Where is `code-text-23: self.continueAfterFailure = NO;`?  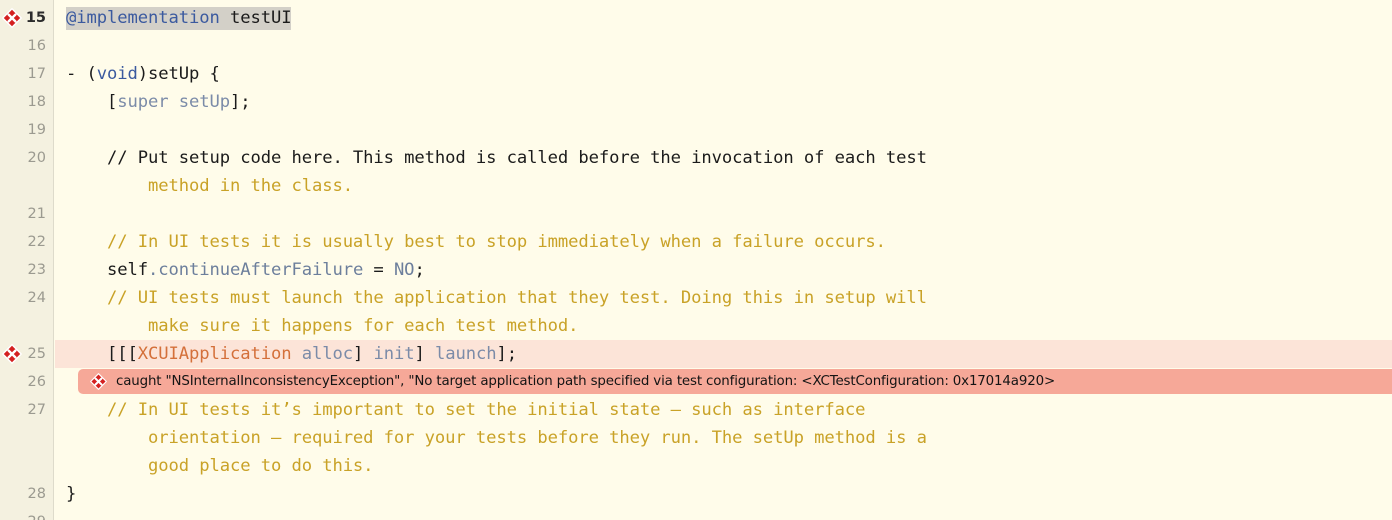 code-text-23: self.continueAfterFailure = NO; is located at coordinates (729, 270).